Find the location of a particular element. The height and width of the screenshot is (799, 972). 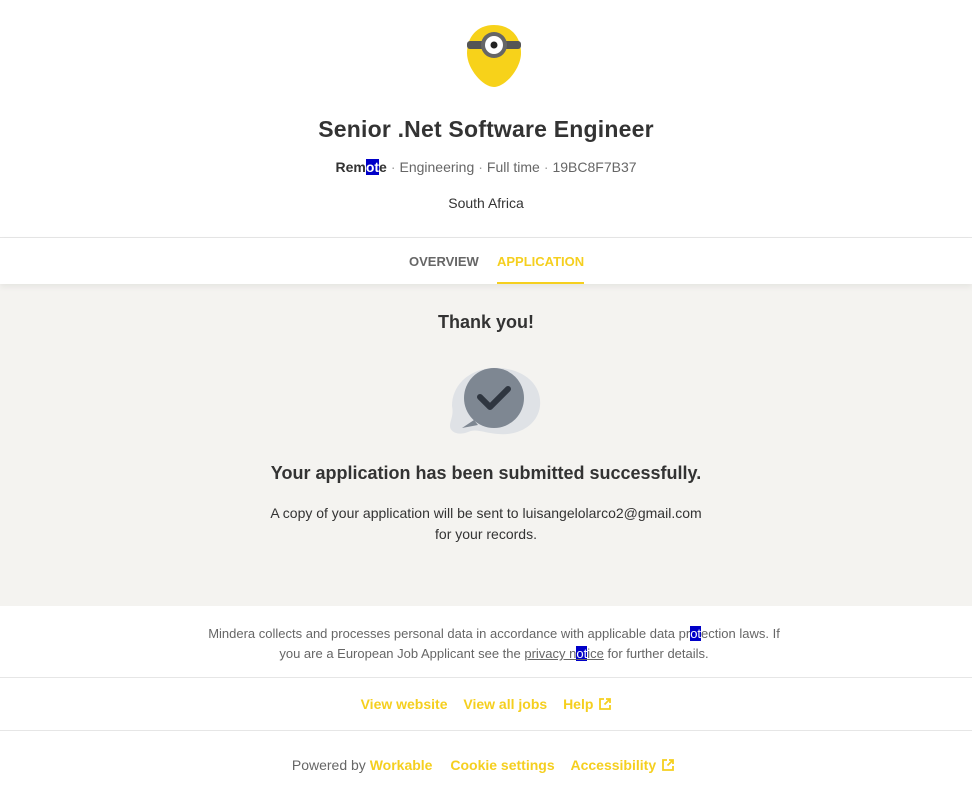

accessibility-link: Accessibility is located at coordinates (623, 765).